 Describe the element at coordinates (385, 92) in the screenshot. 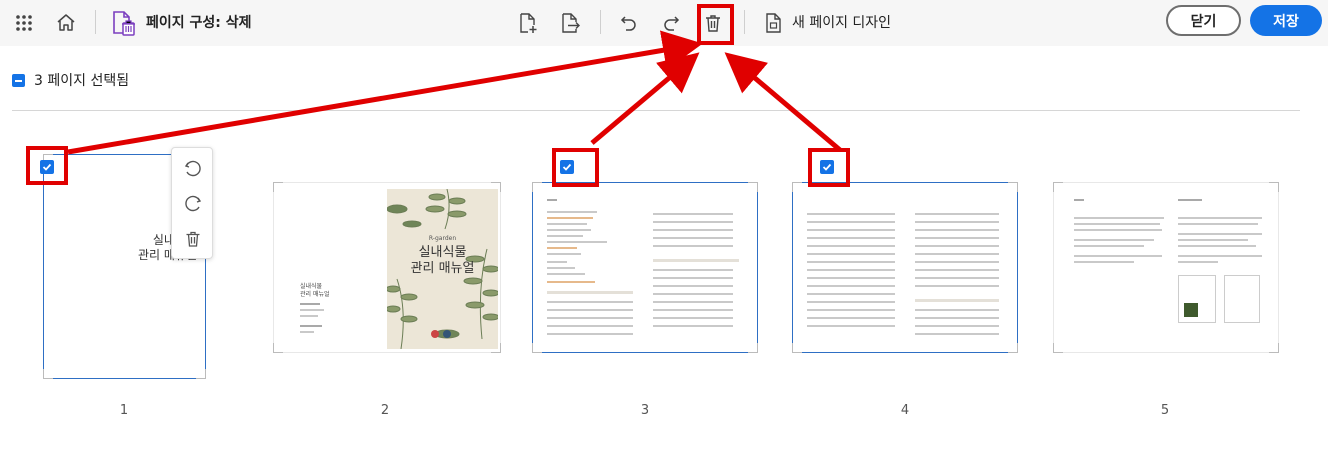

I see `arrow-page-1-to-delete` at that location.